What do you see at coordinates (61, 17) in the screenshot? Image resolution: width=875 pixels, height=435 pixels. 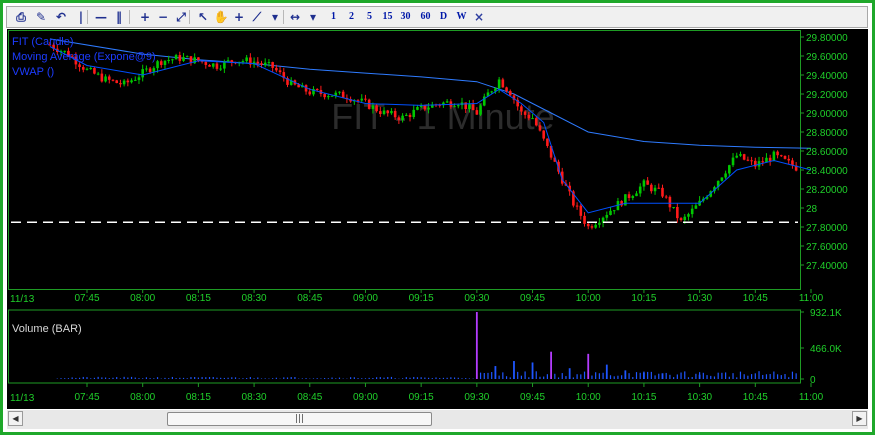 I see `undo-icon: ↶` at bounding box center [61, 17].